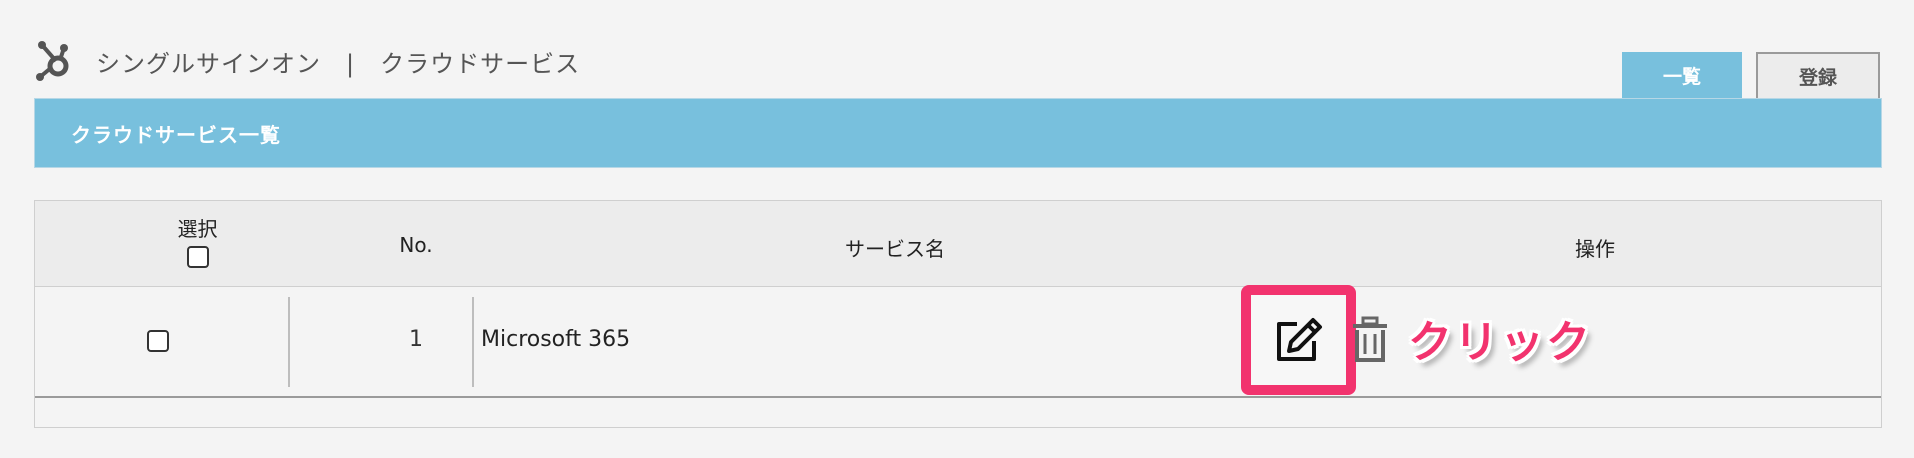 The height and width of the screenshot is (458, 1914). What do you see at coordinates (556, 339) in the screenshot?
I see `row-service-name: Microsoft 365` at bounding box center [556, 339].